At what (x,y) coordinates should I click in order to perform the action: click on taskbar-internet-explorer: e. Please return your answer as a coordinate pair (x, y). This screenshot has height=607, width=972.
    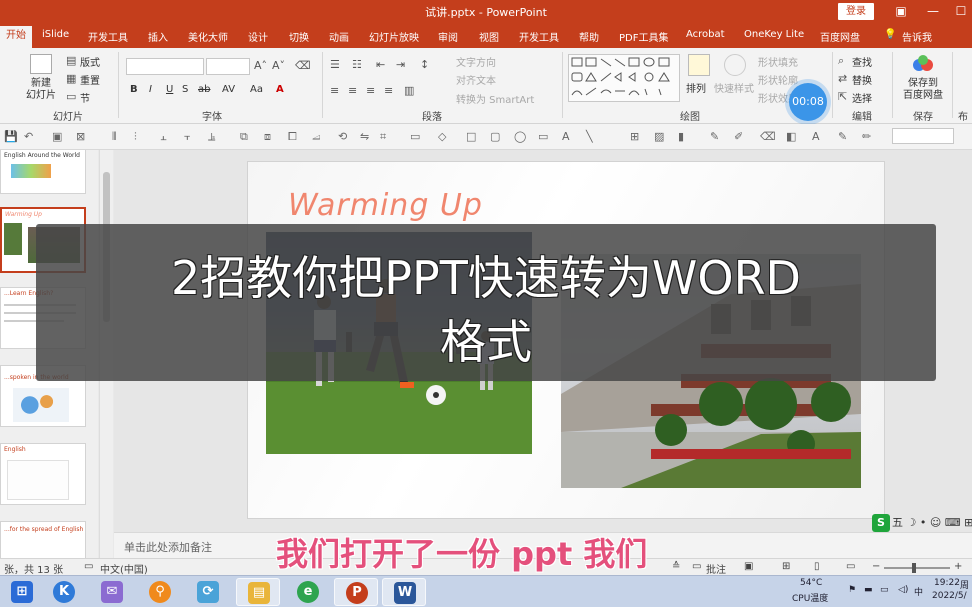
    Looking at the image, I should click on (308, 592).